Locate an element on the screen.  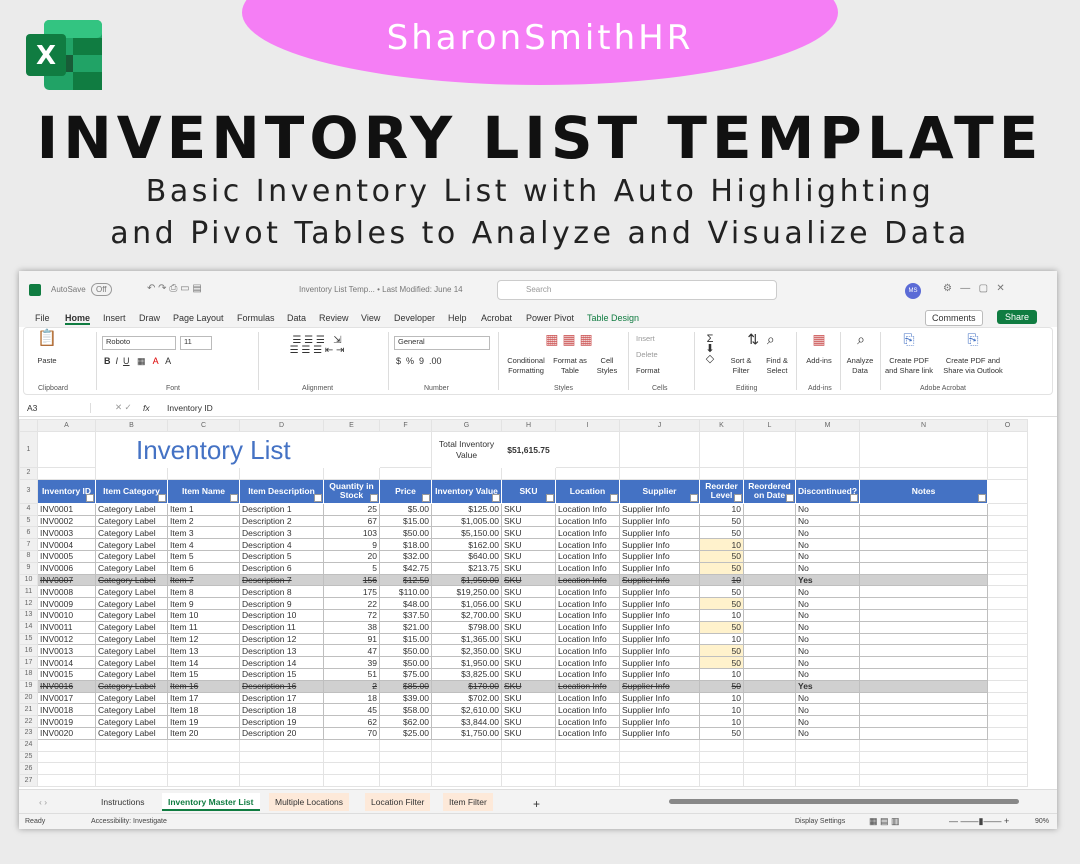
column-header: H is located at coordinates (528, 425).